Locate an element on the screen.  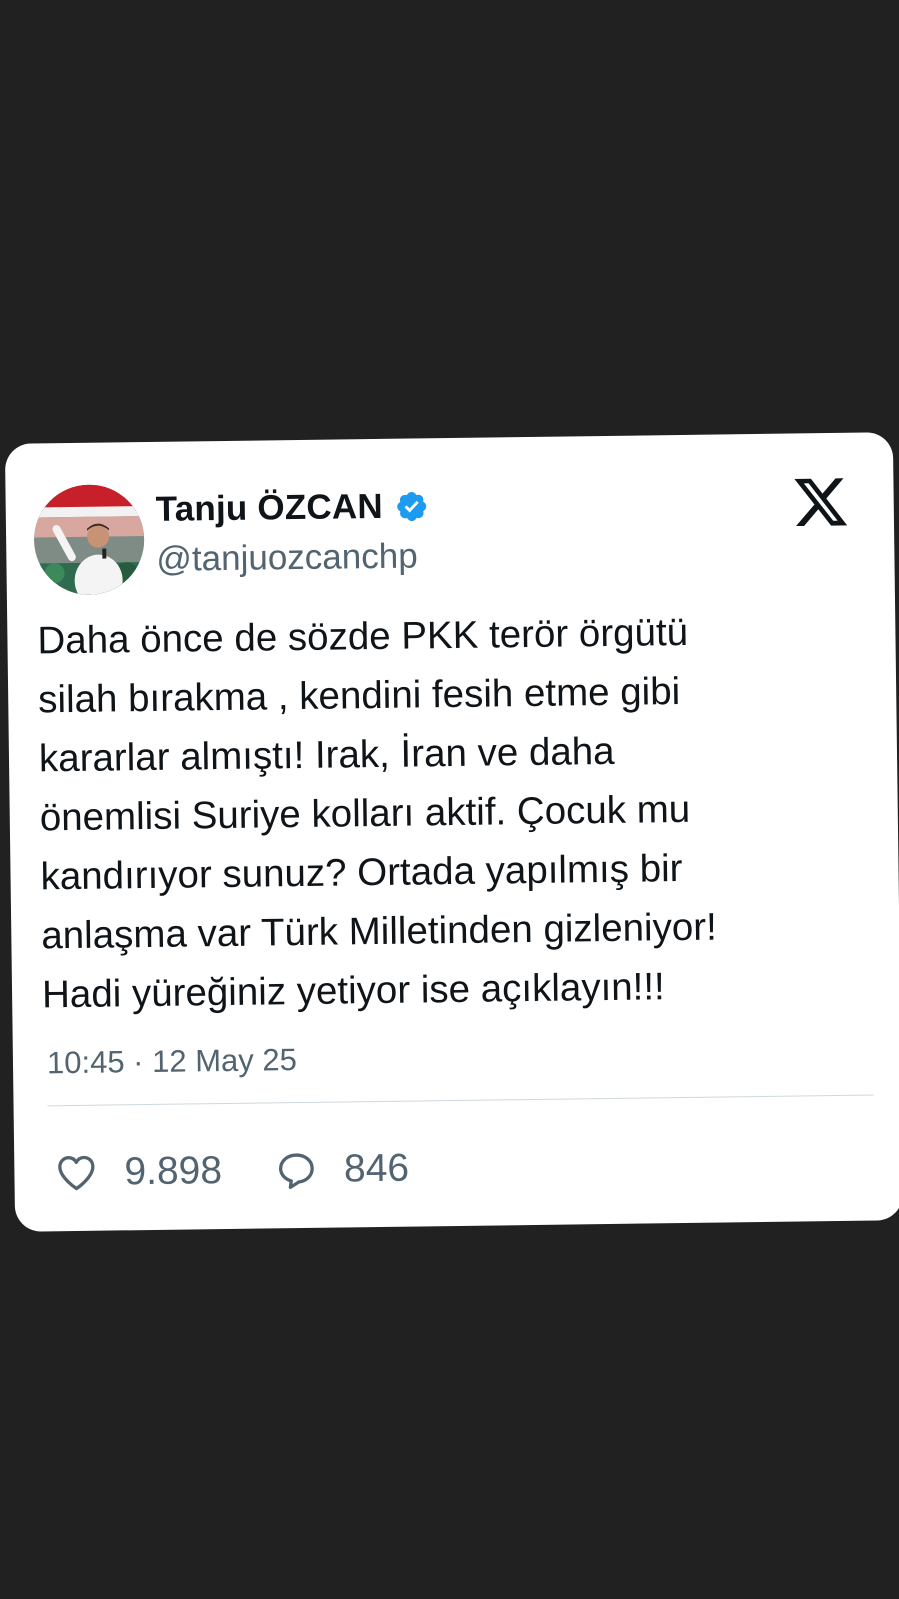
verified-badge-icon is located at coordinates (412, 506).